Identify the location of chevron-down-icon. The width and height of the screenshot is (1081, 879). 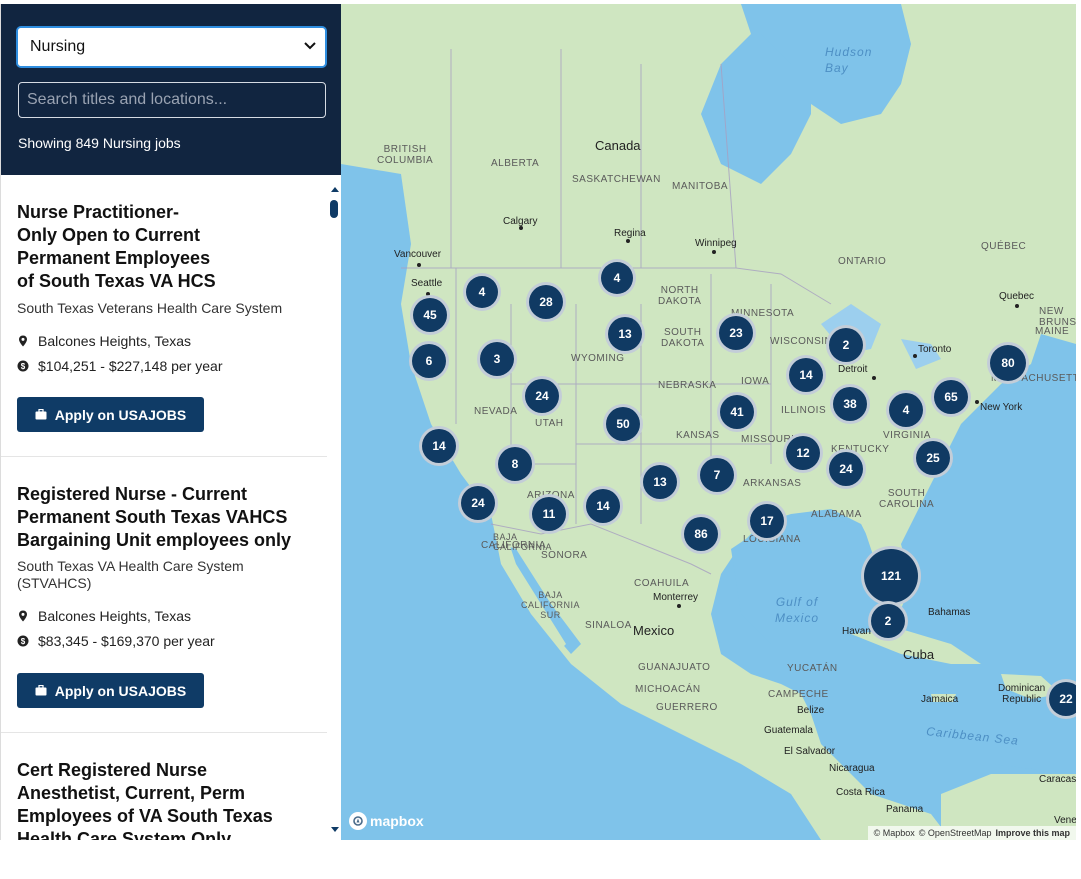
(310, 46).